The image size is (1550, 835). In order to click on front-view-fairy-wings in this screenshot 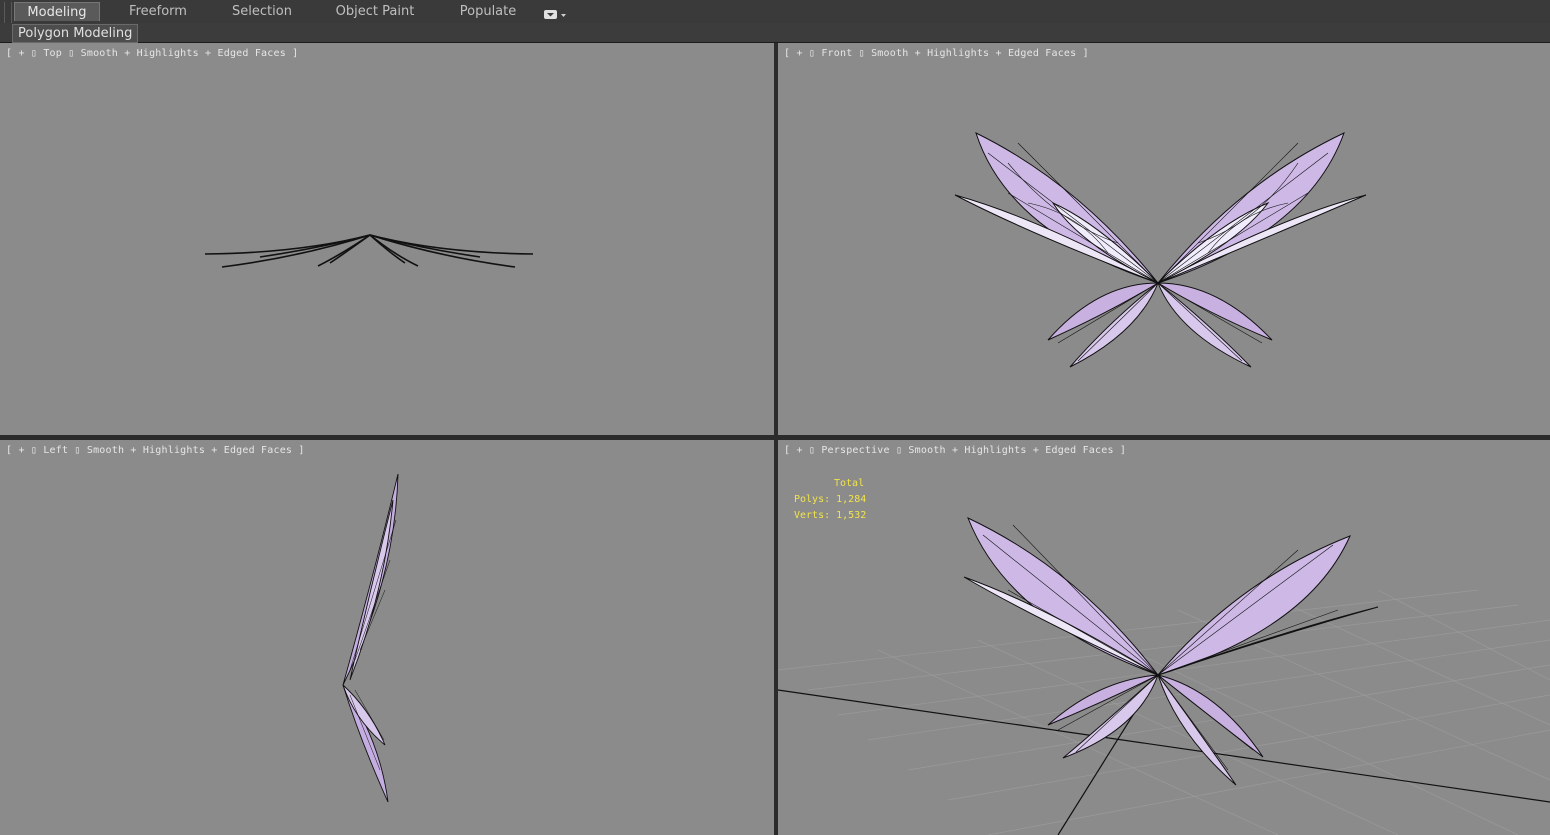, I will do `click(1160, 250)`.